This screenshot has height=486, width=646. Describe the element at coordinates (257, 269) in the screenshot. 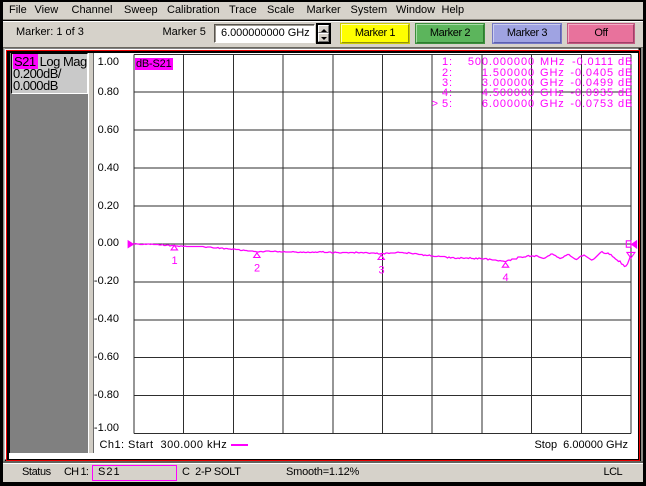

I see `svg-text: 2` at that location.